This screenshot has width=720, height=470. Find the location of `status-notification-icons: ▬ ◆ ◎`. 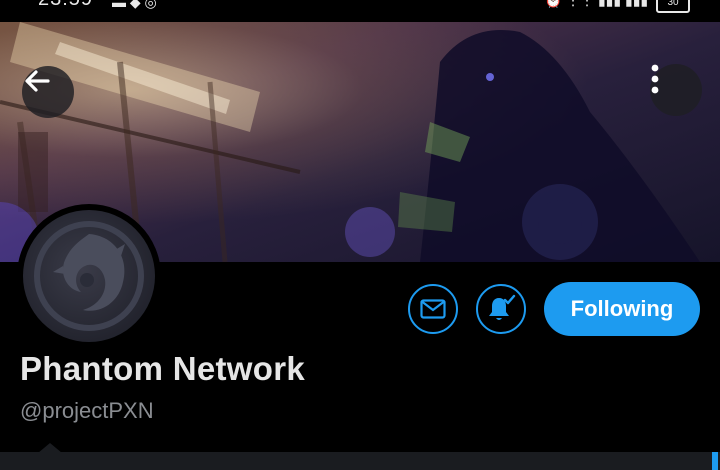

status-notification-icons: ▬ ◆ ◎ is located at coordinates (134, 5).